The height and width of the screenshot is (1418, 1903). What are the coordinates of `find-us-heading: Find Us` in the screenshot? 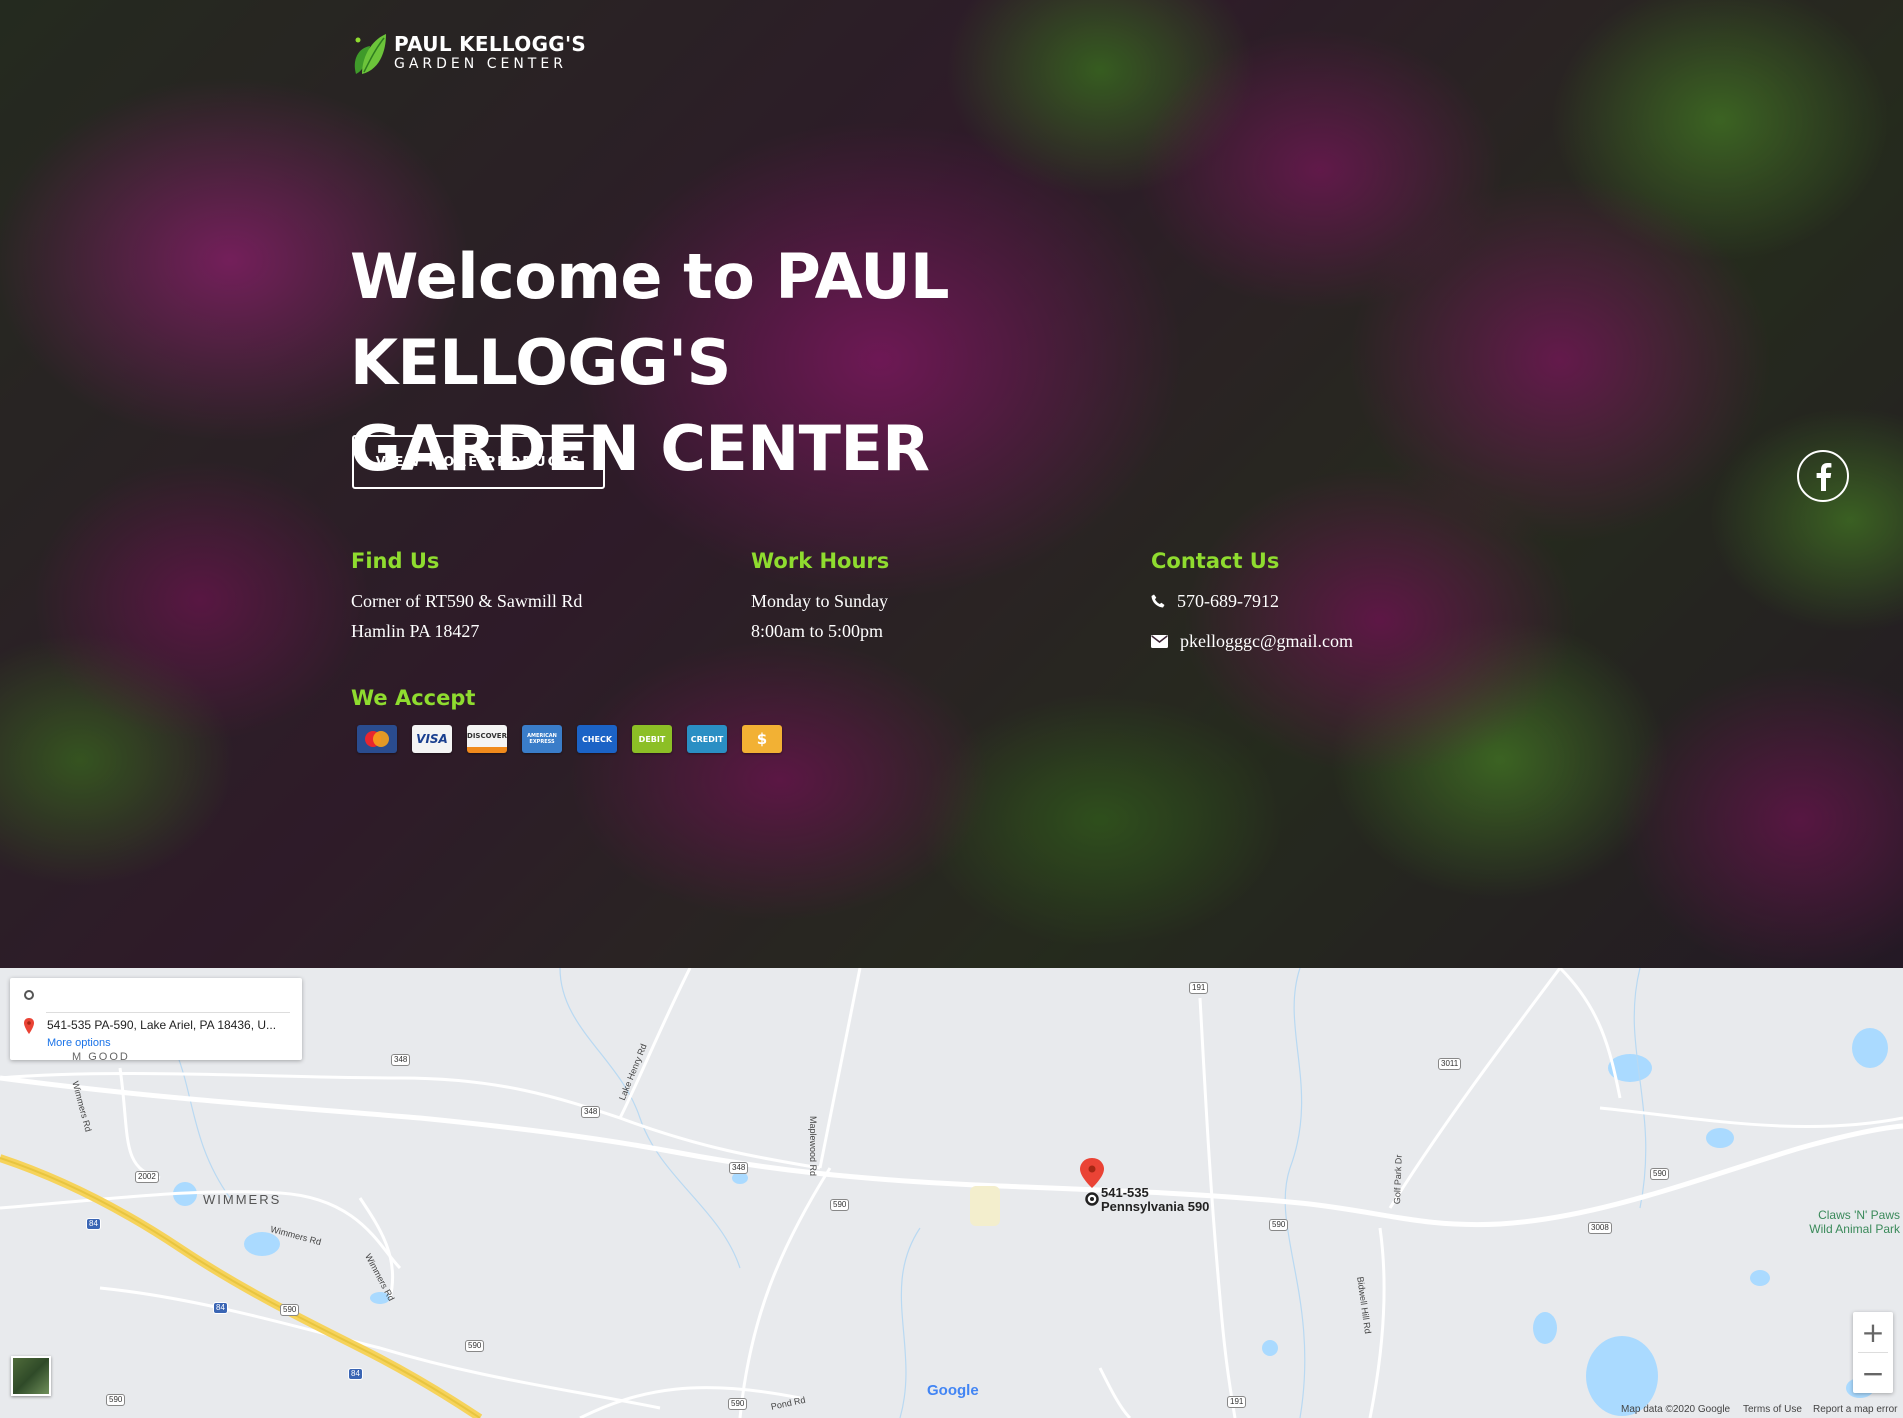 It's located at (395, 561).